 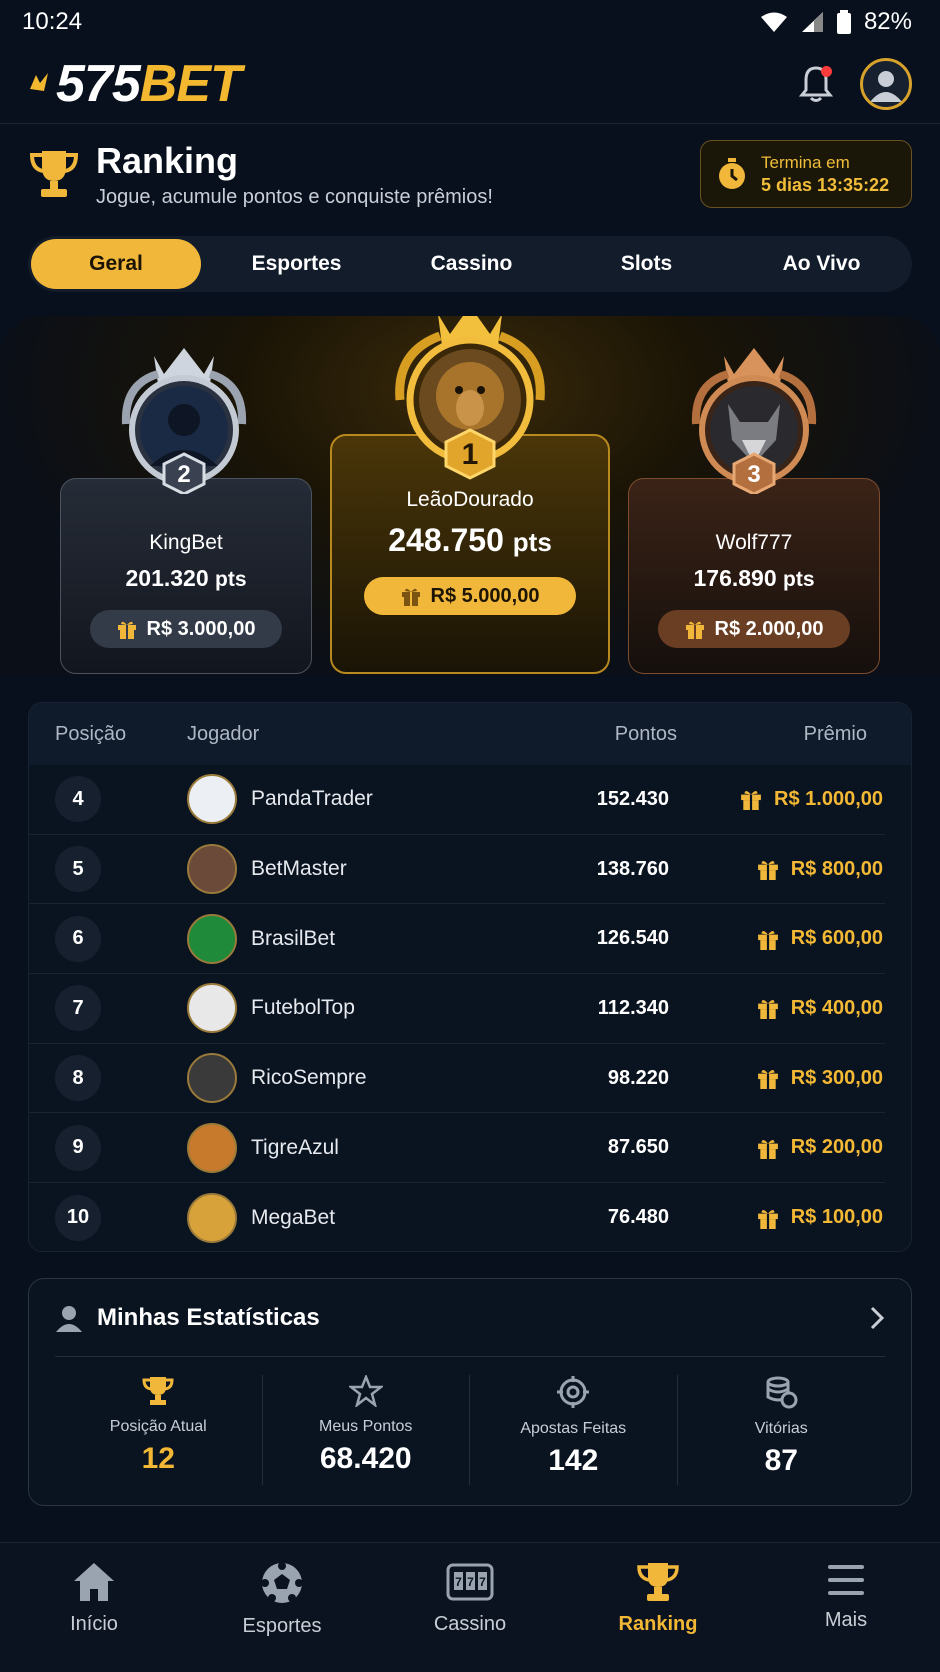 I want to click on timer-label: Termina em, so click(x=805, y=162).